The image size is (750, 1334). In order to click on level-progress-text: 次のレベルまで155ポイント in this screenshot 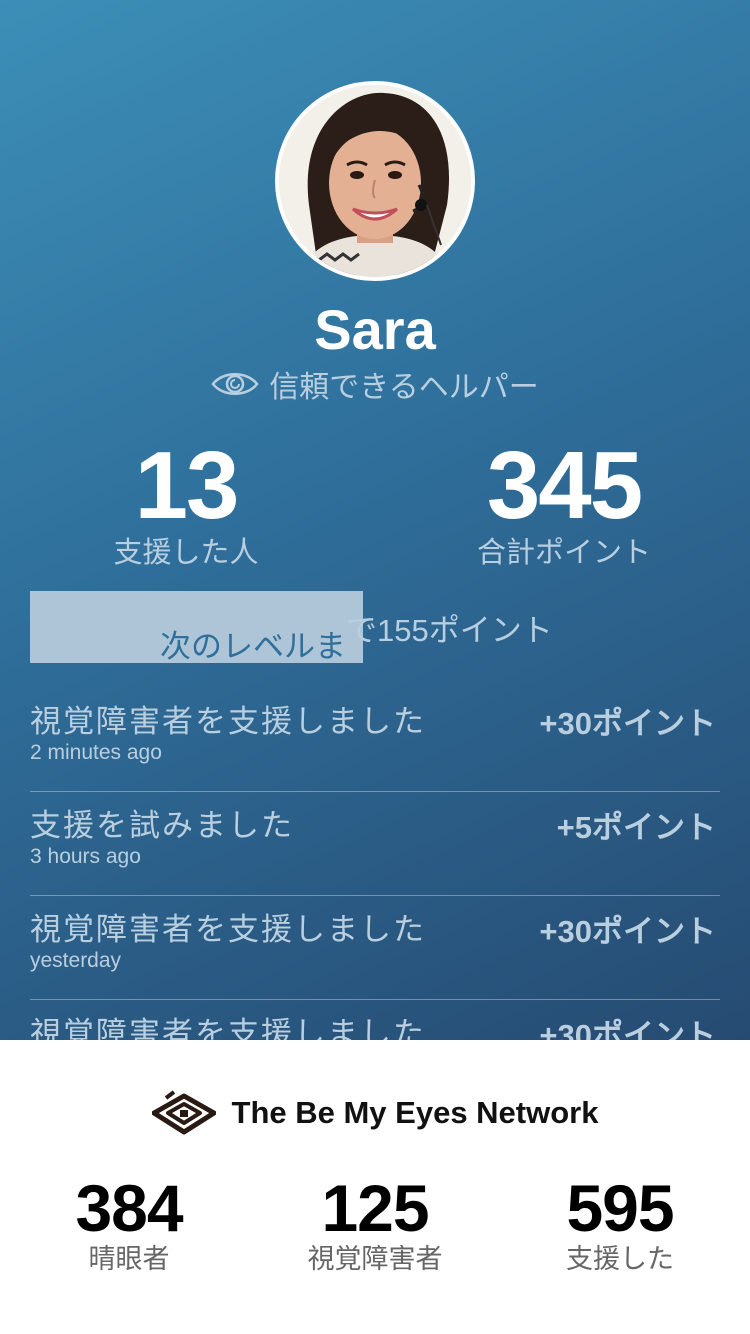, I will do `click(356, 634)`.